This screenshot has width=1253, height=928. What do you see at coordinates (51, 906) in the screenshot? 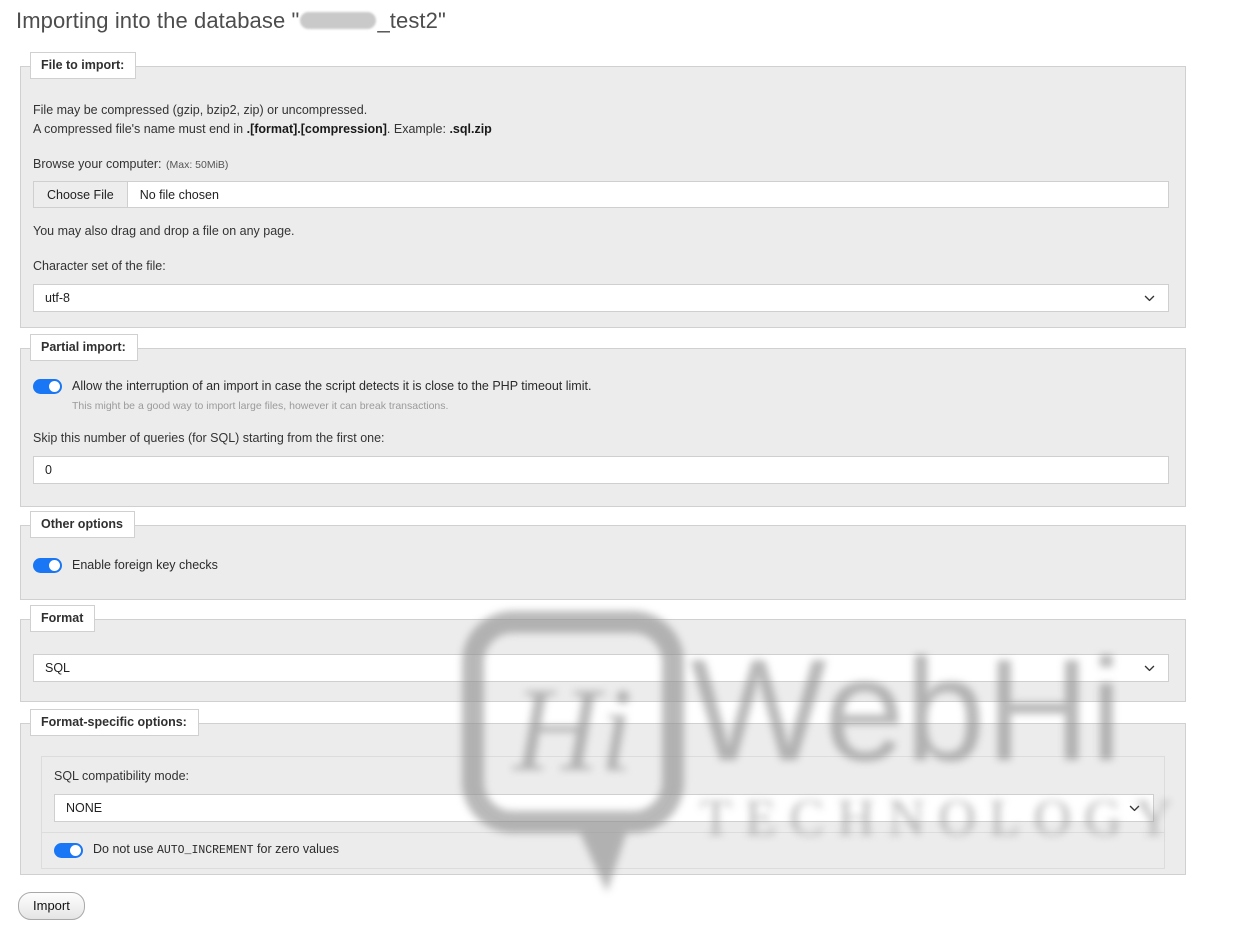
I see `import-button: Import` at bounding box center [51, 906].